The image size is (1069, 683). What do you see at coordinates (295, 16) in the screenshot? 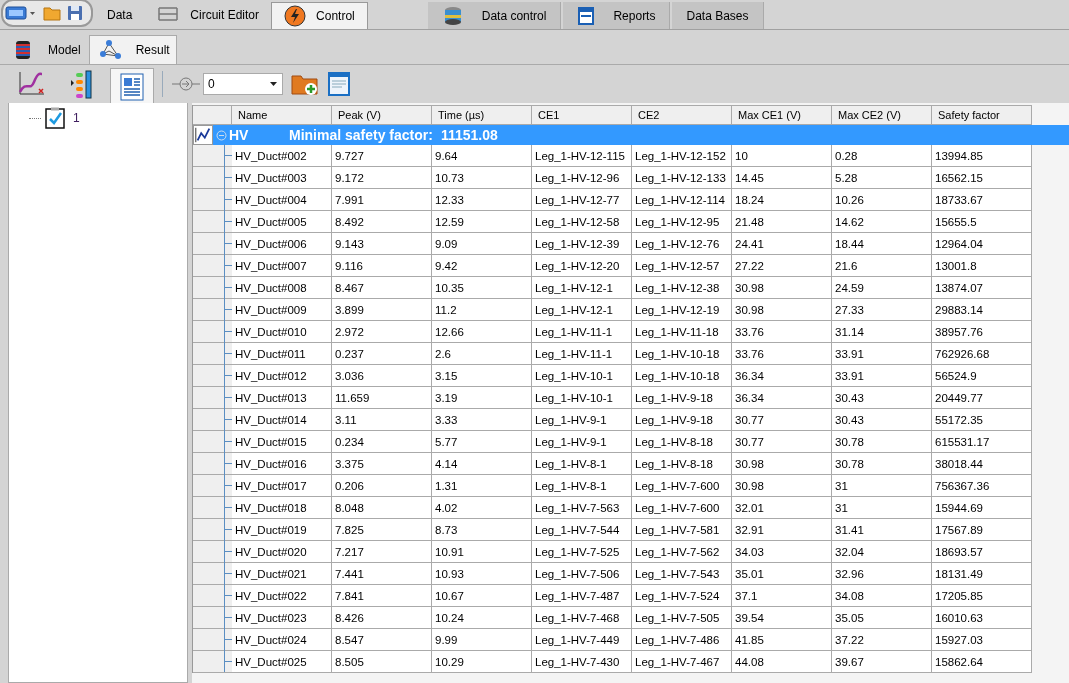
I see `lightning-icon` at bounding box center [295, 16].